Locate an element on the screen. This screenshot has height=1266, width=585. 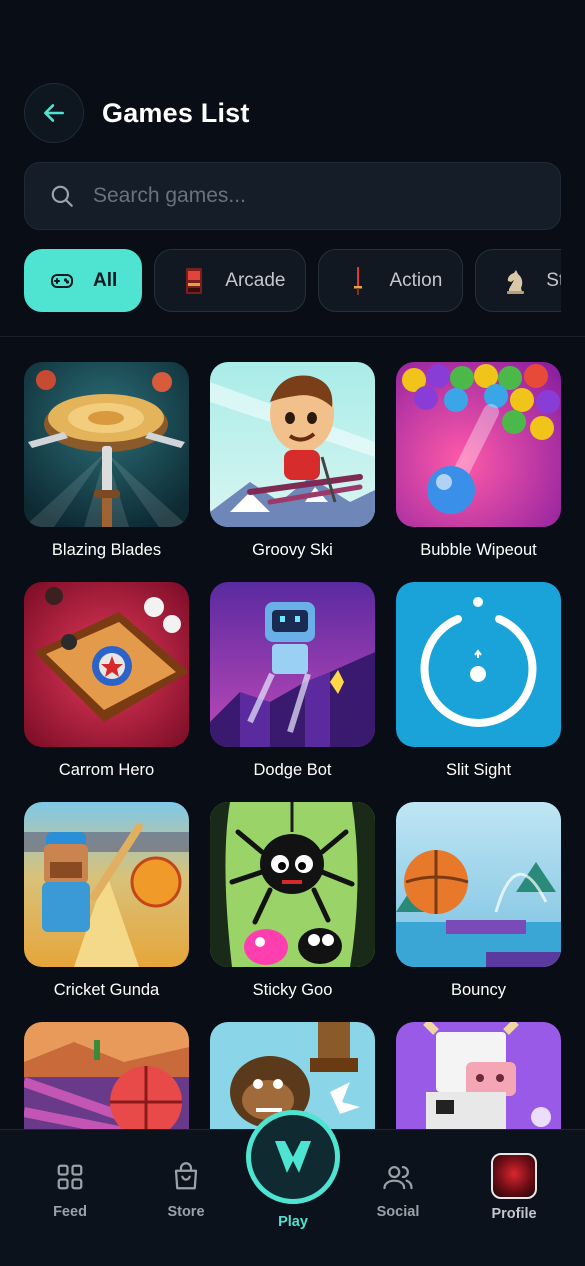
game-card-blazing-blades: Blazing Blades is located at coordinates (106, 461).